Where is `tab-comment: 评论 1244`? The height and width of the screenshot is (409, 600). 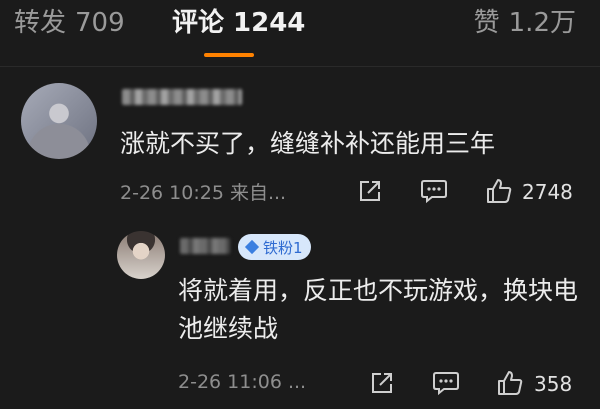 tab-comment: 评论 1244 is located at coordinates (238, 23).